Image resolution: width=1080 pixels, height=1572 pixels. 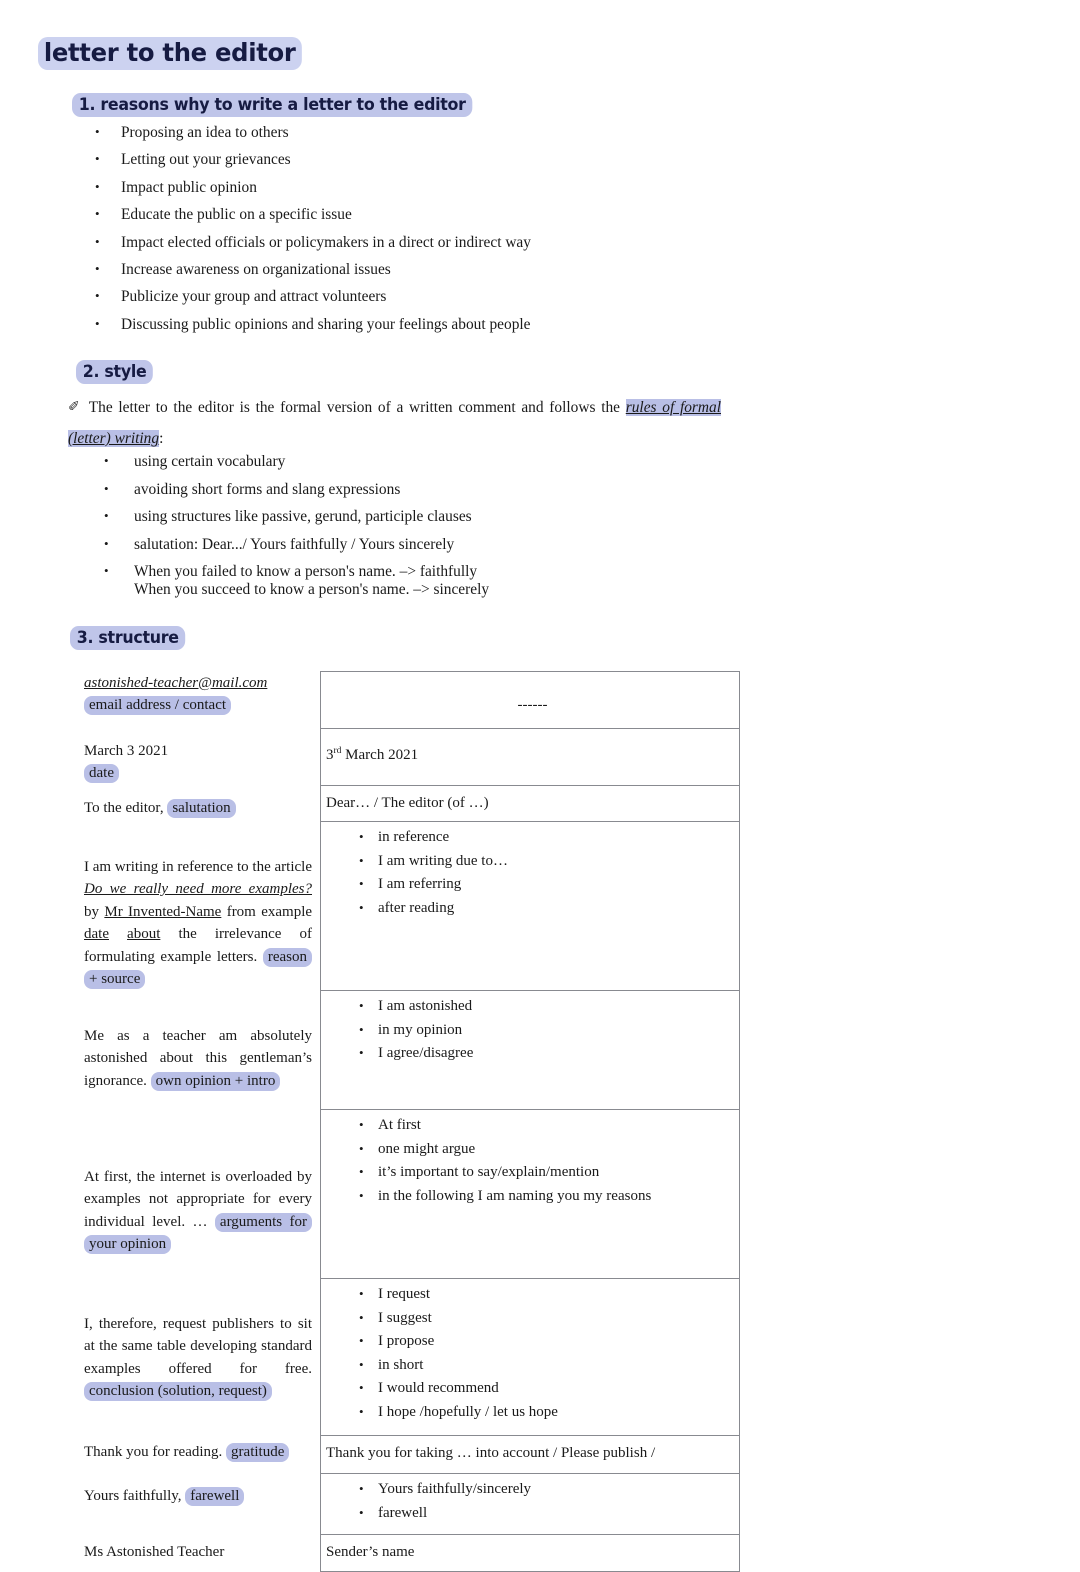 What do you see at coordinates (198, 889) in the screenshot?
I see `reason-article-title: Do we really need more examples?` at bounding box center [198, 889].